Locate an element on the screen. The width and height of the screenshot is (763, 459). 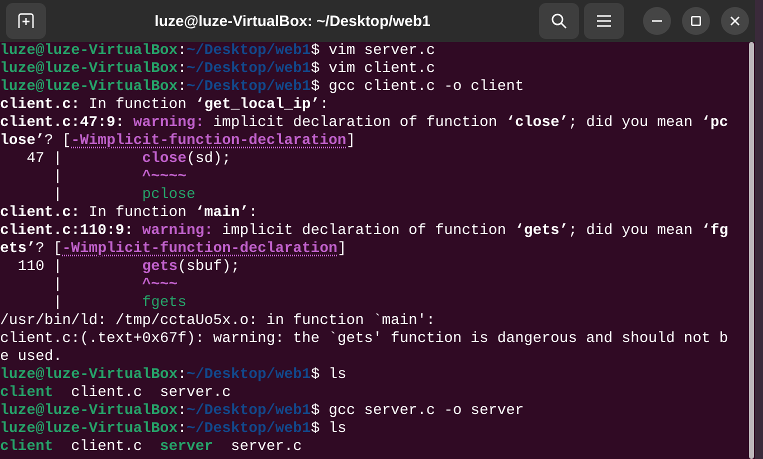
terminal-line: e used. is located at coordinates (31, 357).